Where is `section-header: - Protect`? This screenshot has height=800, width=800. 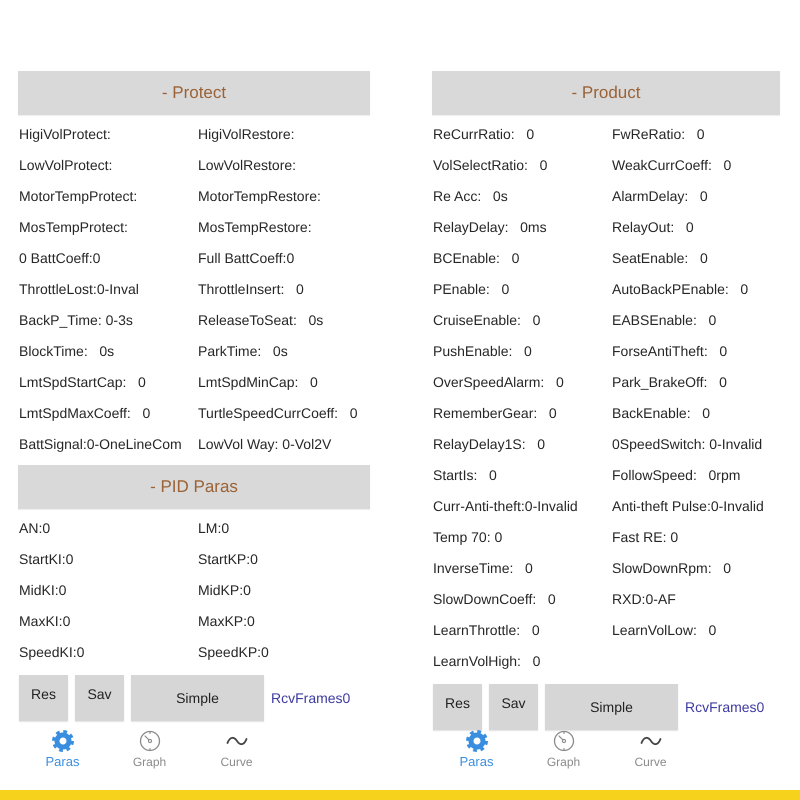
section-header: - Protect is located at coordinates (194, 93).